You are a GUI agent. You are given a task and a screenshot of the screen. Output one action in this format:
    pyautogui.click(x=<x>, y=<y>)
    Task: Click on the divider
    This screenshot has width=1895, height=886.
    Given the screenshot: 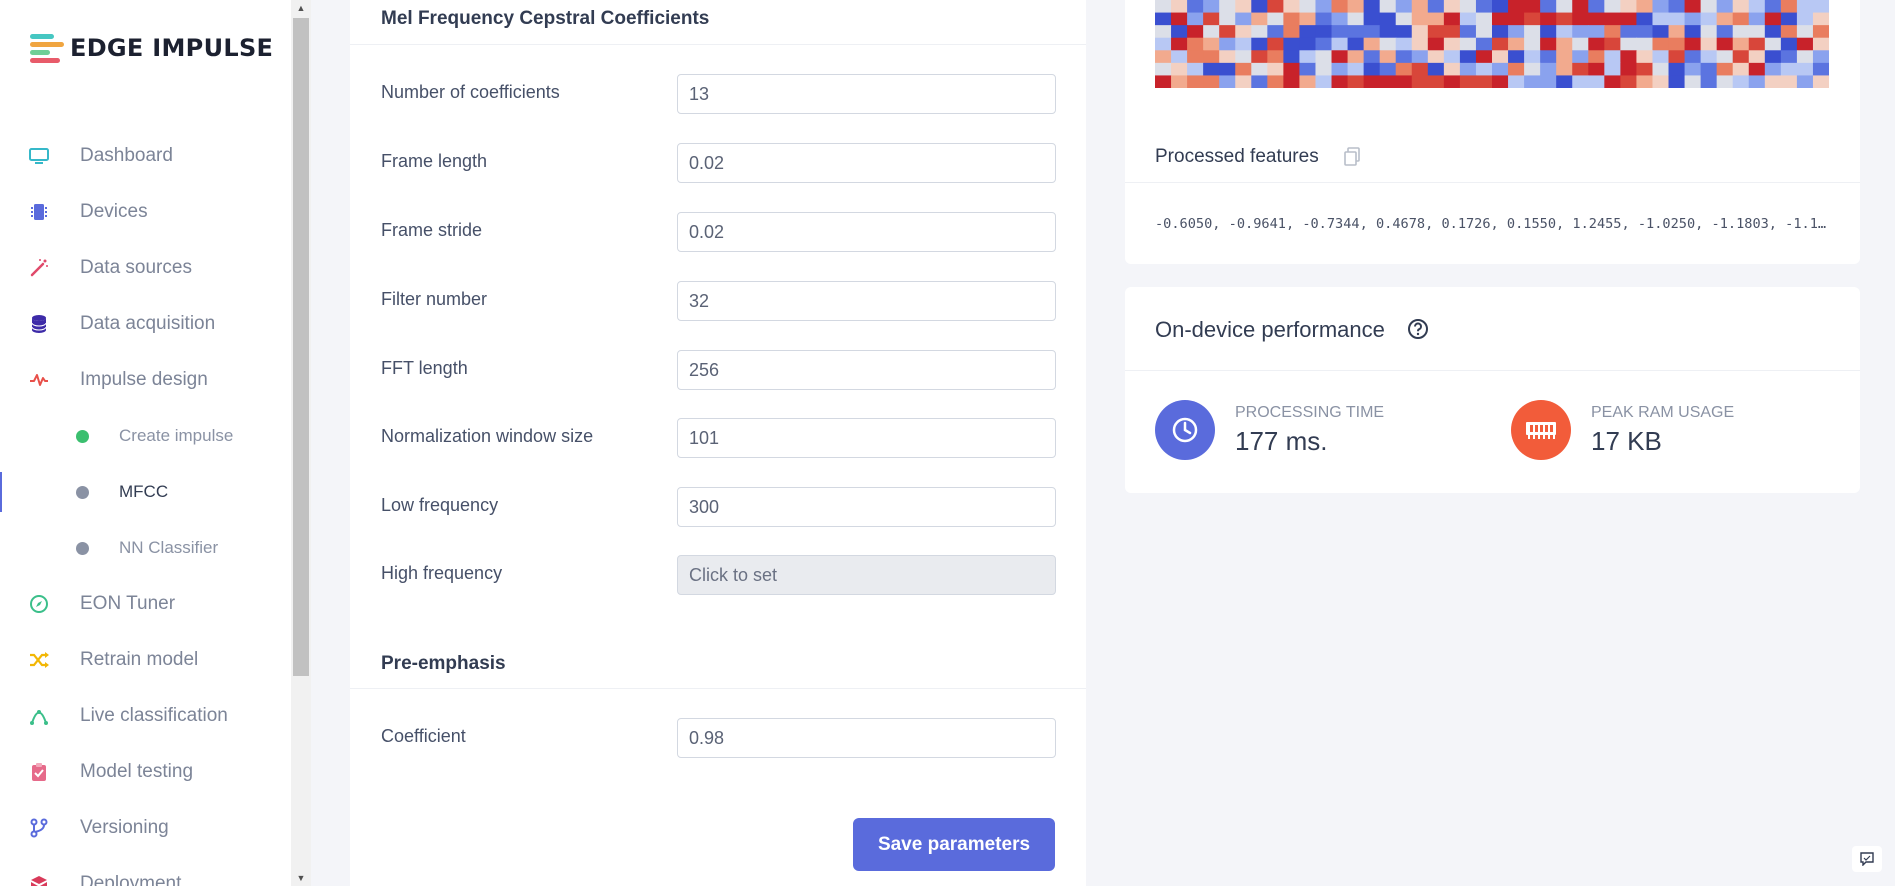 What is the action you would take?
    pyautogui.click(x=718, y=44)
    